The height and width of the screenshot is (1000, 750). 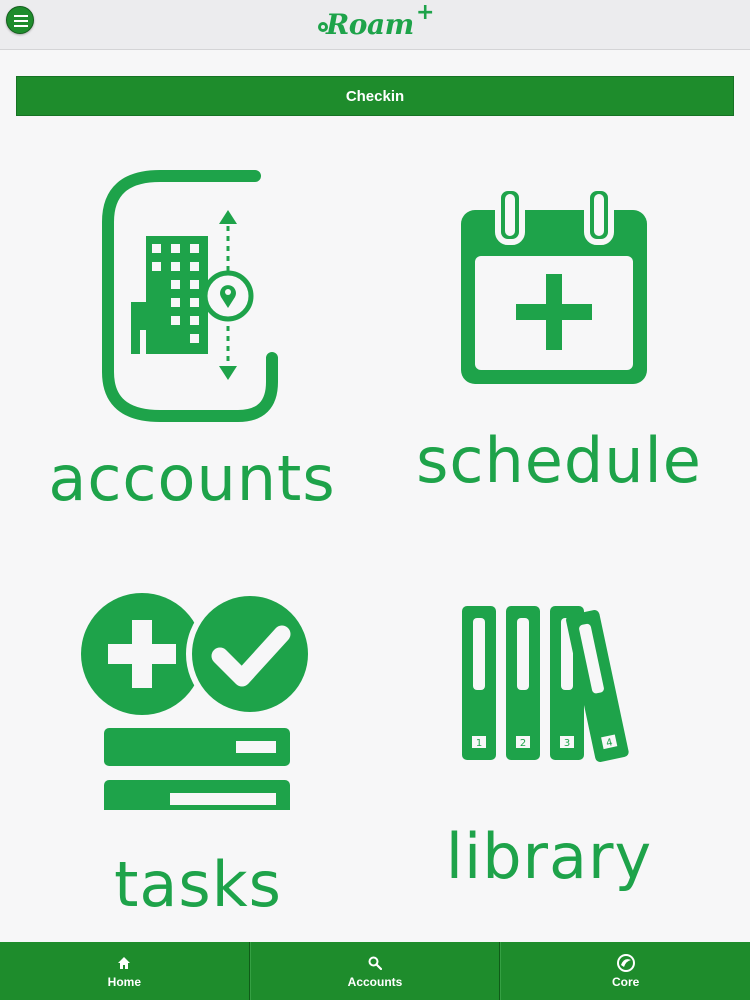 I want to click on tile-label-schedule: schedule, so click(x=559, y=460).